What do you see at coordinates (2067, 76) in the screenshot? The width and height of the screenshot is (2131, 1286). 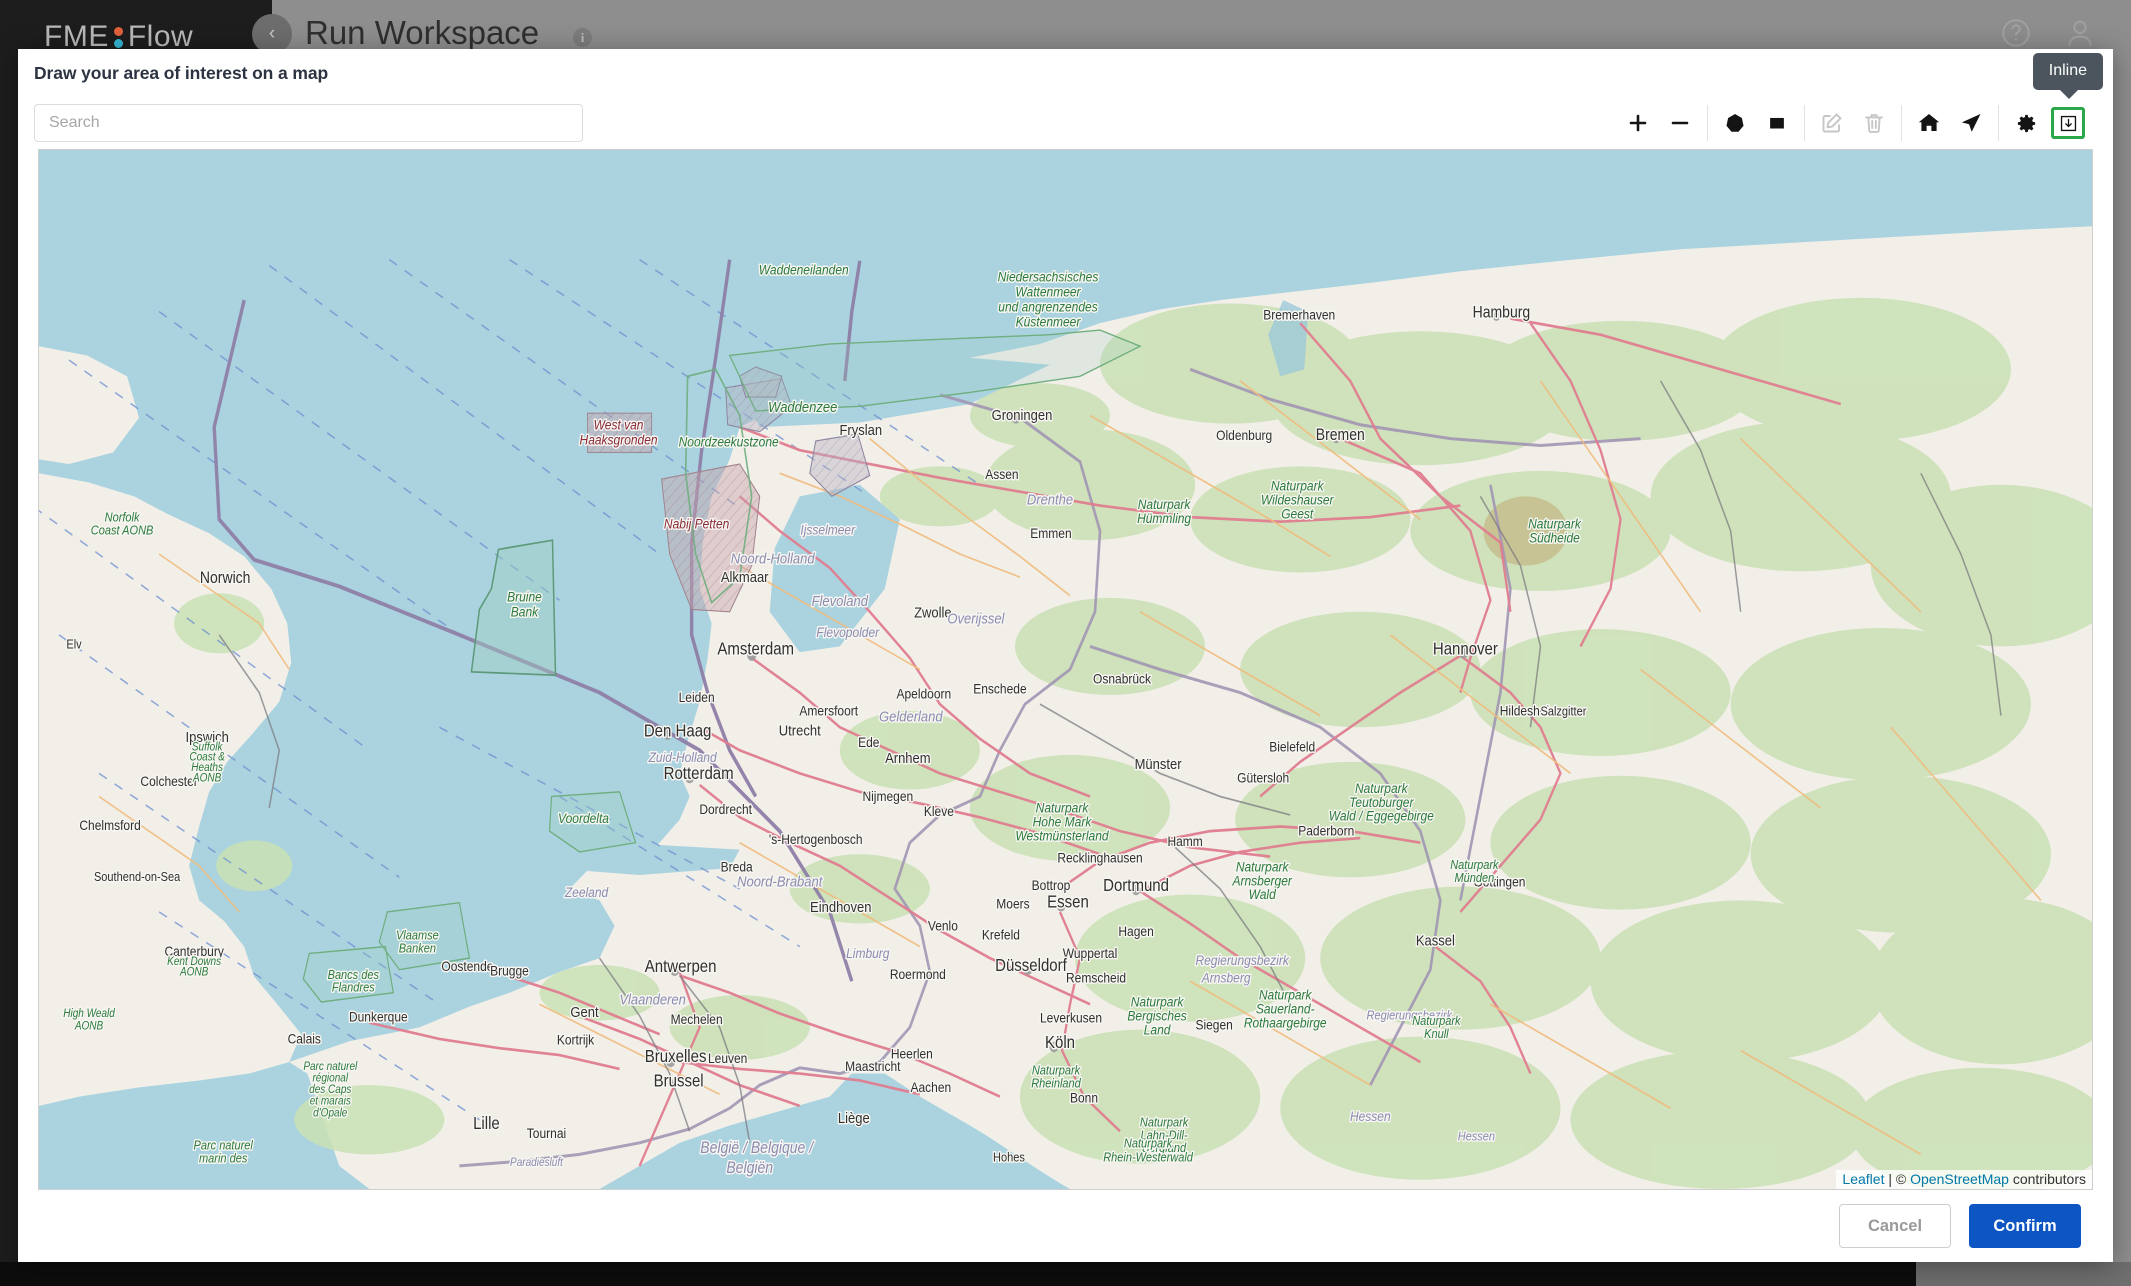 I see `inline-tooltip: Inline` at bounding box center [2067, 76].